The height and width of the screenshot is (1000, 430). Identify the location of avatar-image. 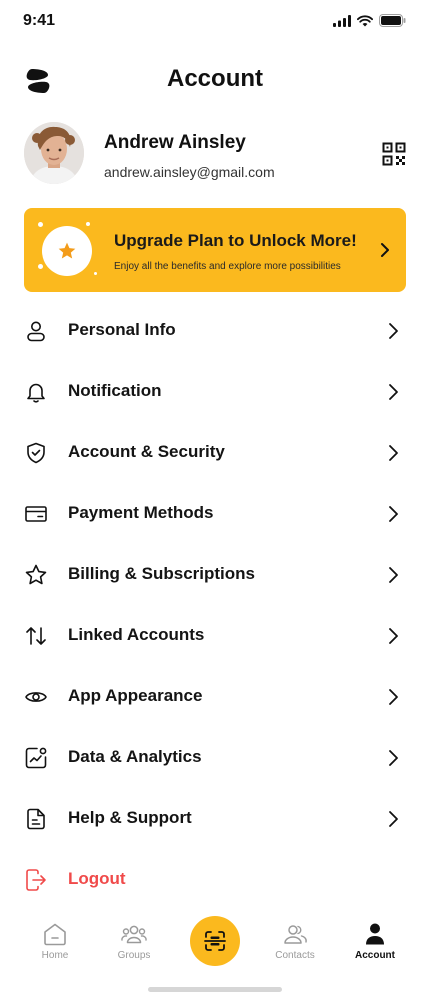
(54, 153).